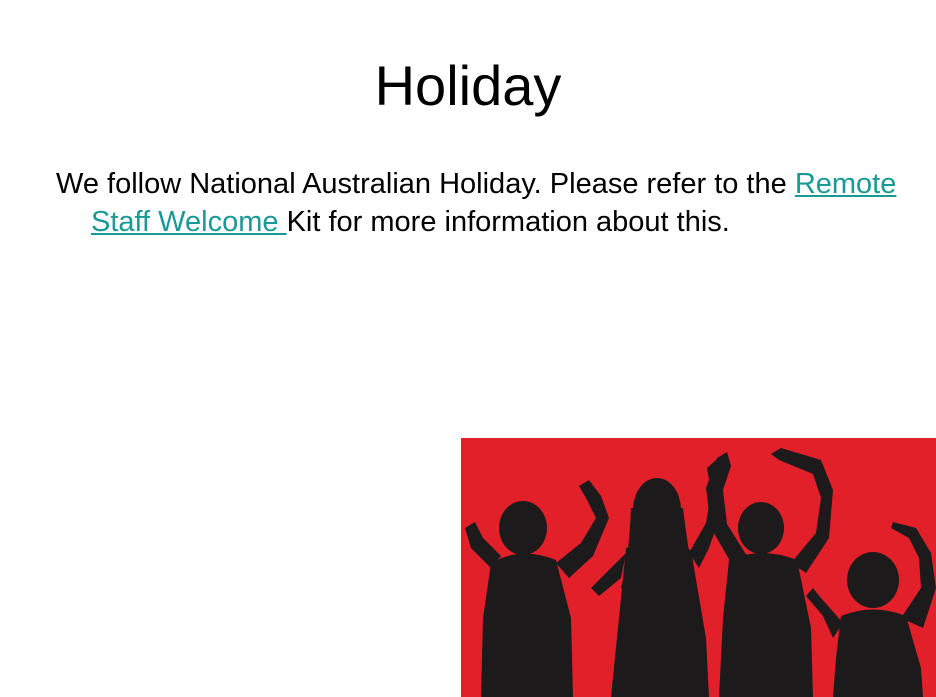 The image size is (936, 697). I want to click on slide-title: Holiday, so click(468, 85).